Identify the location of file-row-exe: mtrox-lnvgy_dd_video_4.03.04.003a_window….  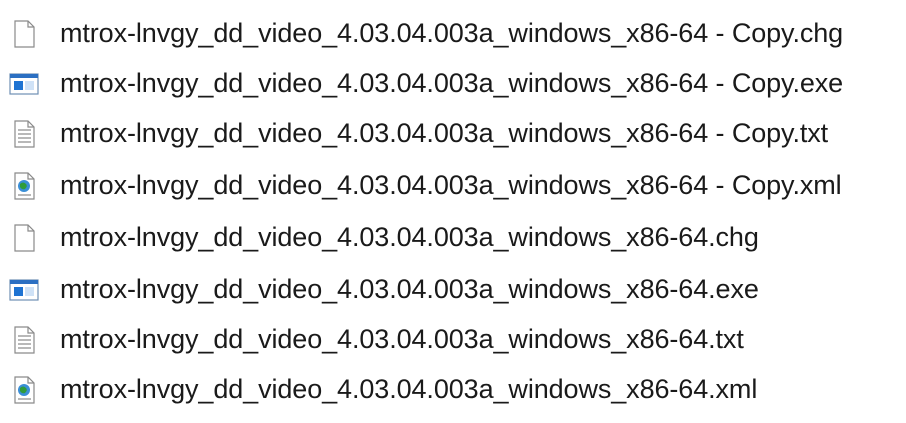
(453, 290).